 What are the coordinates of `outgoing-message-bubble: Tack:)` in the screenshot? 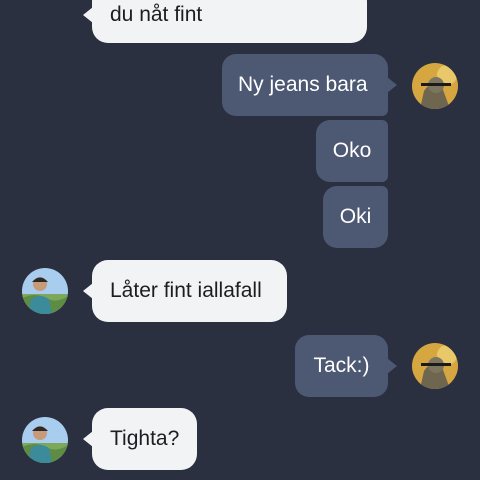 It's located at (346, 366).